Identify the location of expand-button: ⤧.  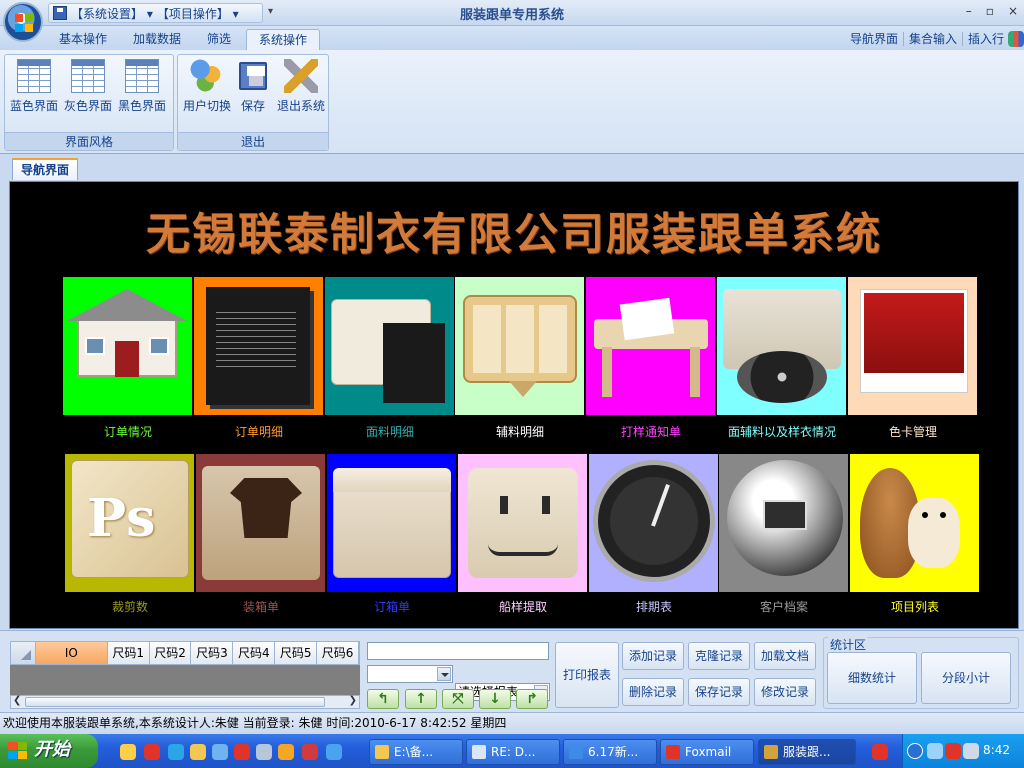
(458, 699).